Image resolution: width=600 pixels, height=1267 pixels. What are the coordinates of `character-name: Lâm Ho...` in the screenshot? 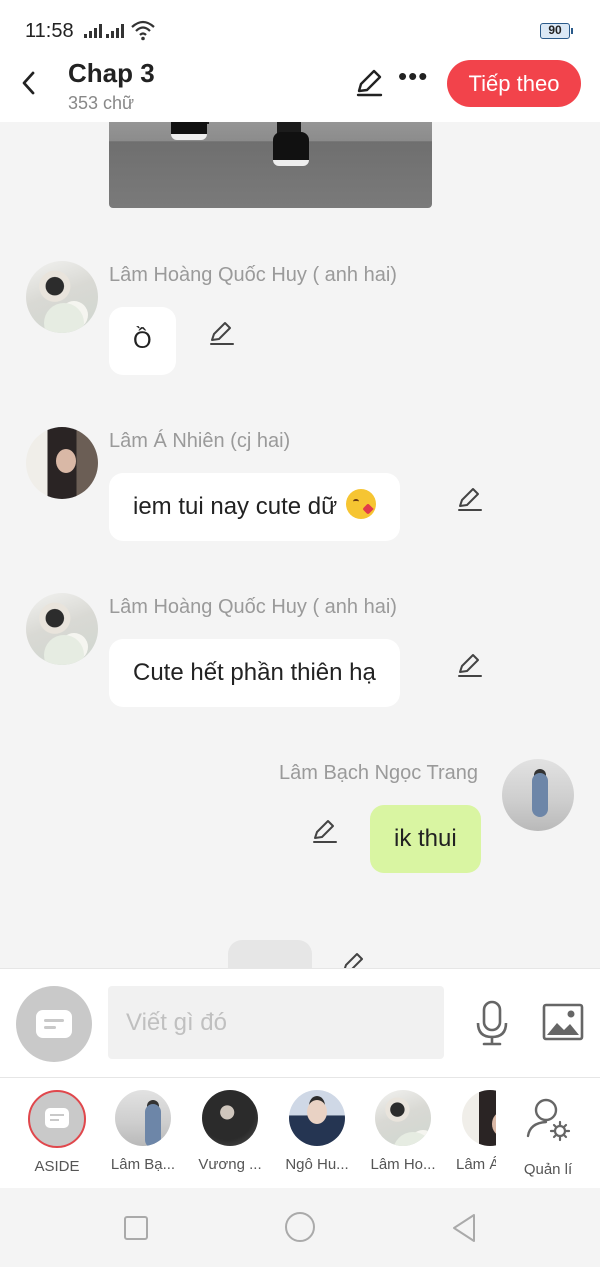 It's located at (403, 1164).